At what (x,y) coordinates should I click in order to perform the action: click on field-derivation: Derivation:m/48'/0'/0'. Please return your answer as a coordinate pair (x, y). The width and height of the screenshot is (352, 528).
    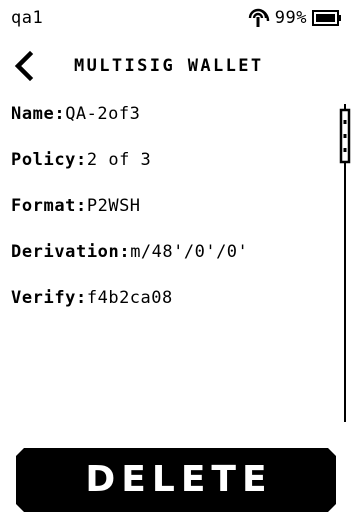
    Looking at the image, I should click on (168, 259).